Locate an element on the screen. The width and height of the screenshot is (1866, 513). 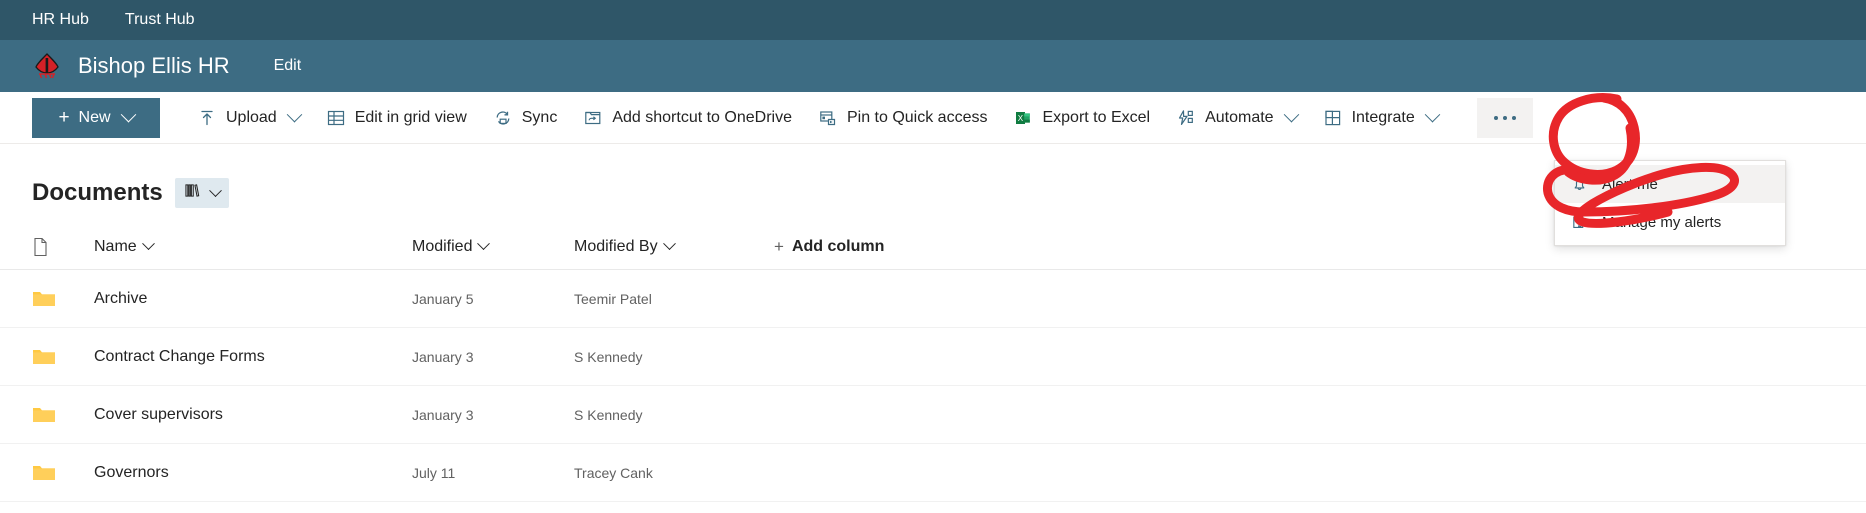
edit-in-grid-view-label: Edit in grid view is located at coordinates (410, 117).